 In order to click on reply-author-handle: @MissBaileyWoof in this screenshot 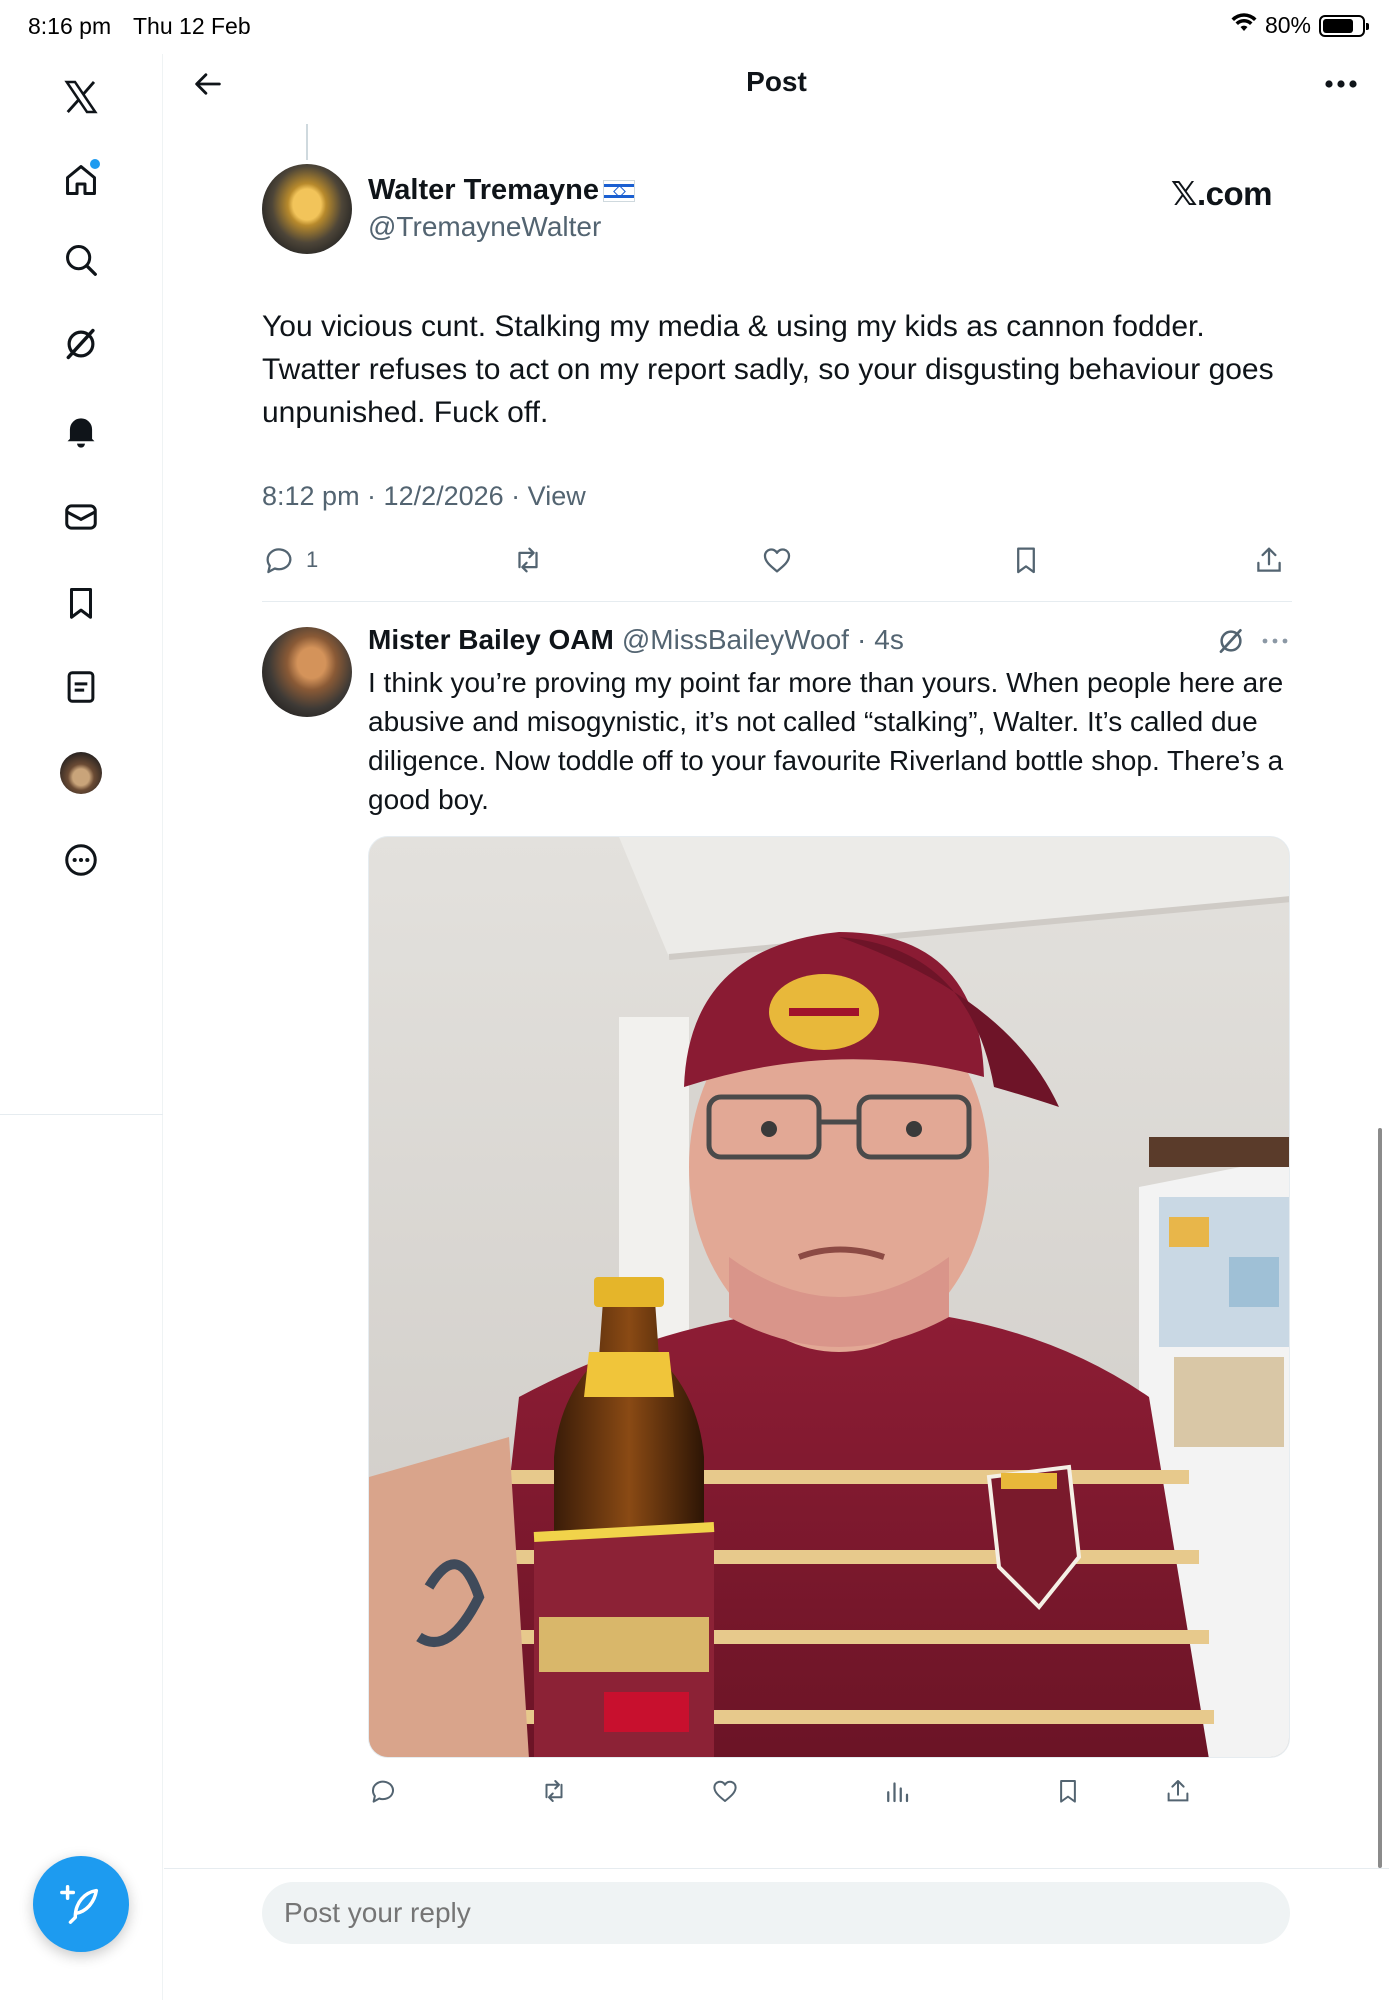, I will do `click(735, 640)`.